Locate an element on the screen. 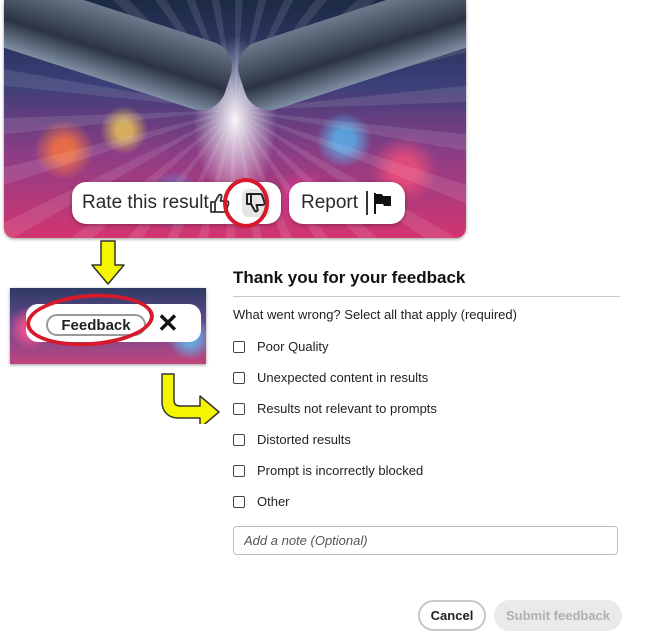 The height and width of the screenshot is (644, 652). option-label: Distorted results is located at coordinates (304, 439).